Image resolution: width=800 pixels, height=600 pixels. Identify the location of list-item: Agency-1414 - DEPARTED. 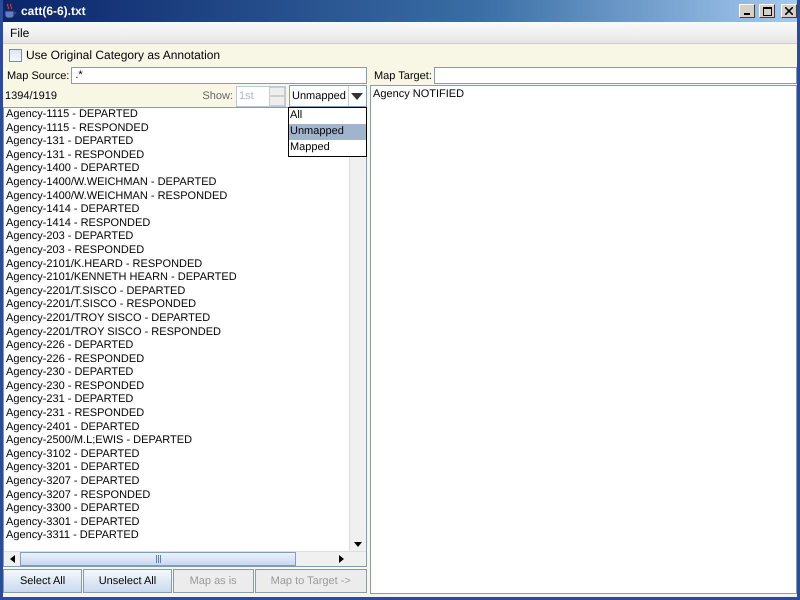
(177, 210).